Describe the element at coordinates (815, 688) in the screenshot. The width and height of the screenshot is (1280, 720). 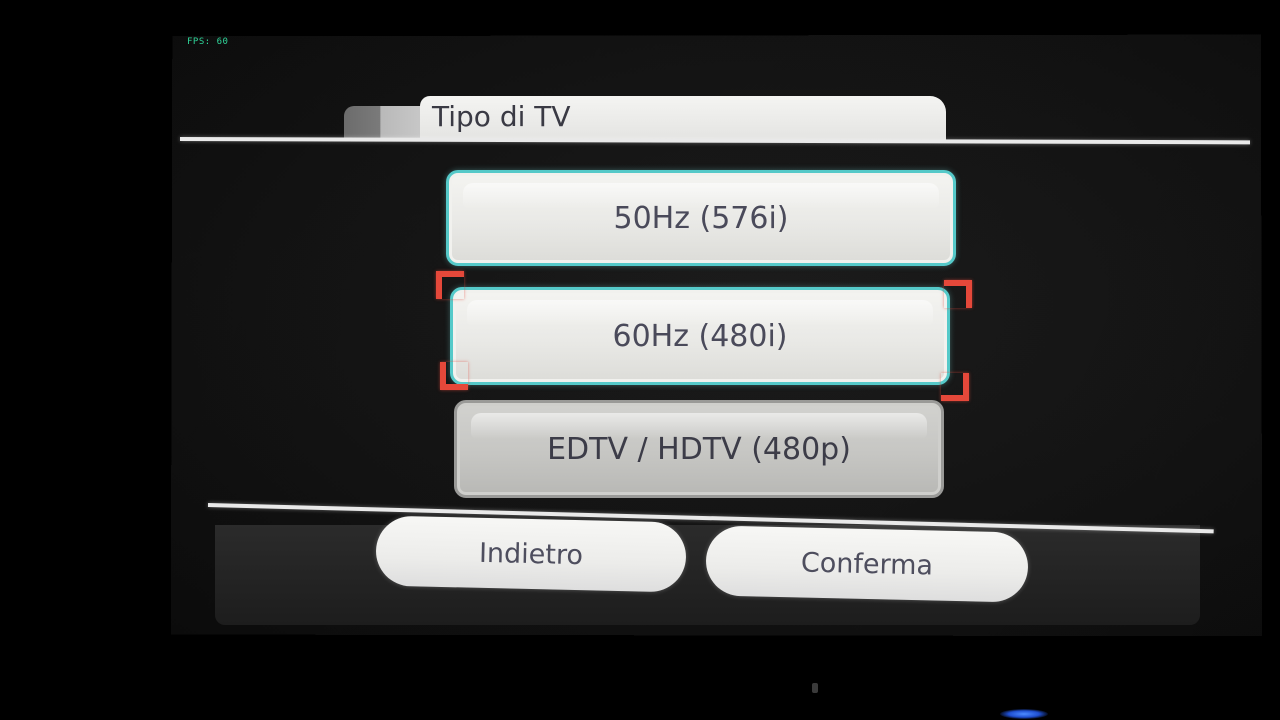
I see `tv-stand-glint` at that location.